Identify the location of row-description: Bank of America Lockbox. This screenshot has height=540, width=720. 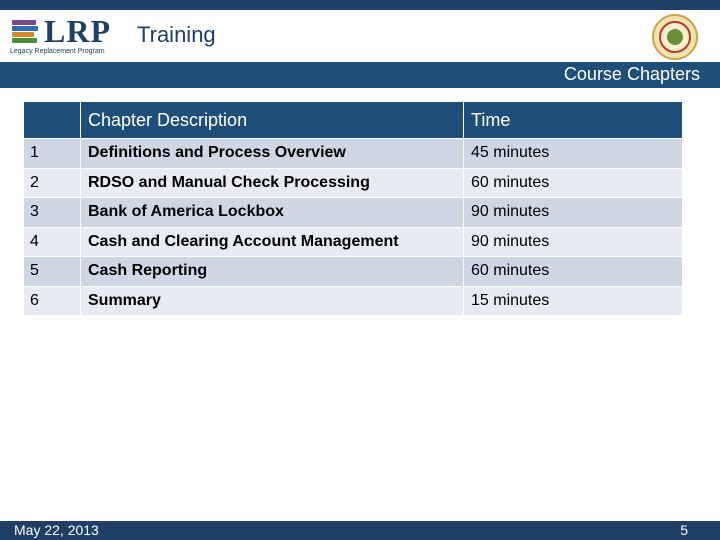
(272, 212).